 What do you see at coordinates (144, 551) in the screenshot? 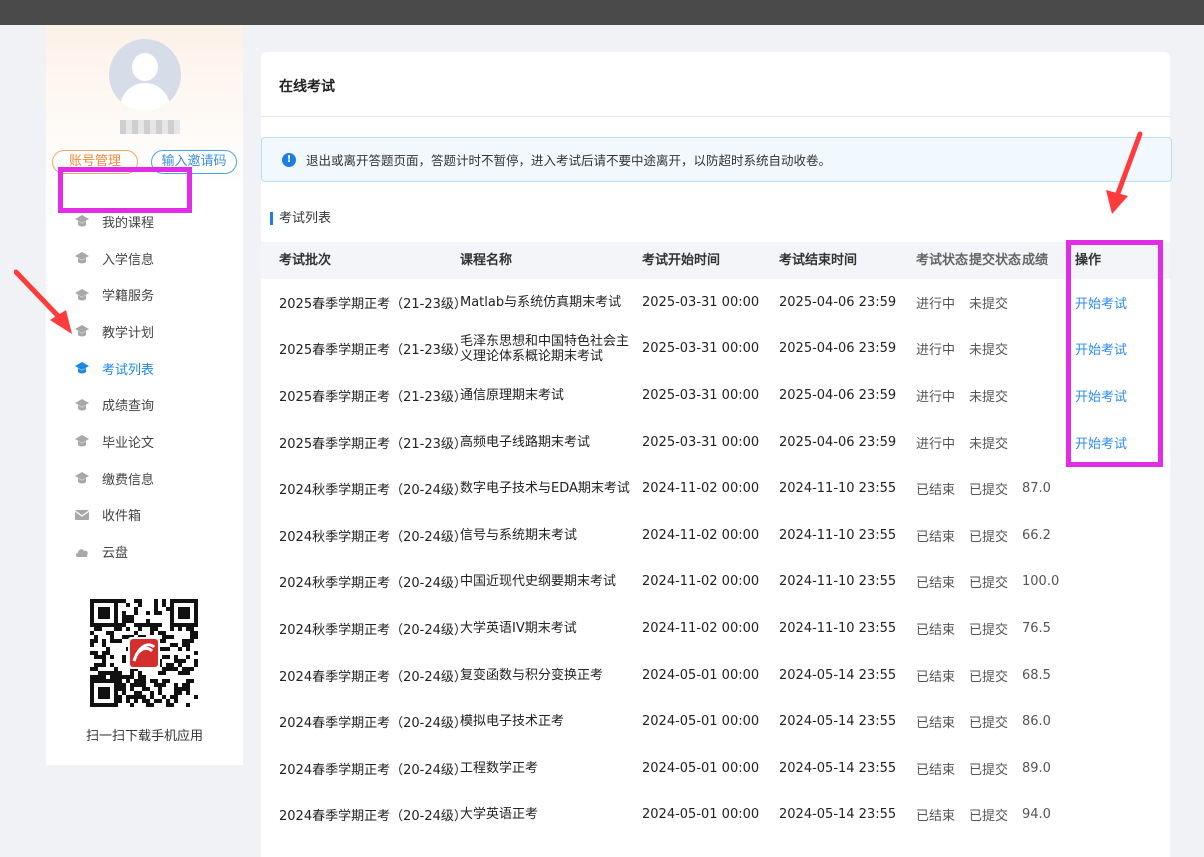
I see `sidebar-item-9: 云盘` at bounding box center [144, 551].